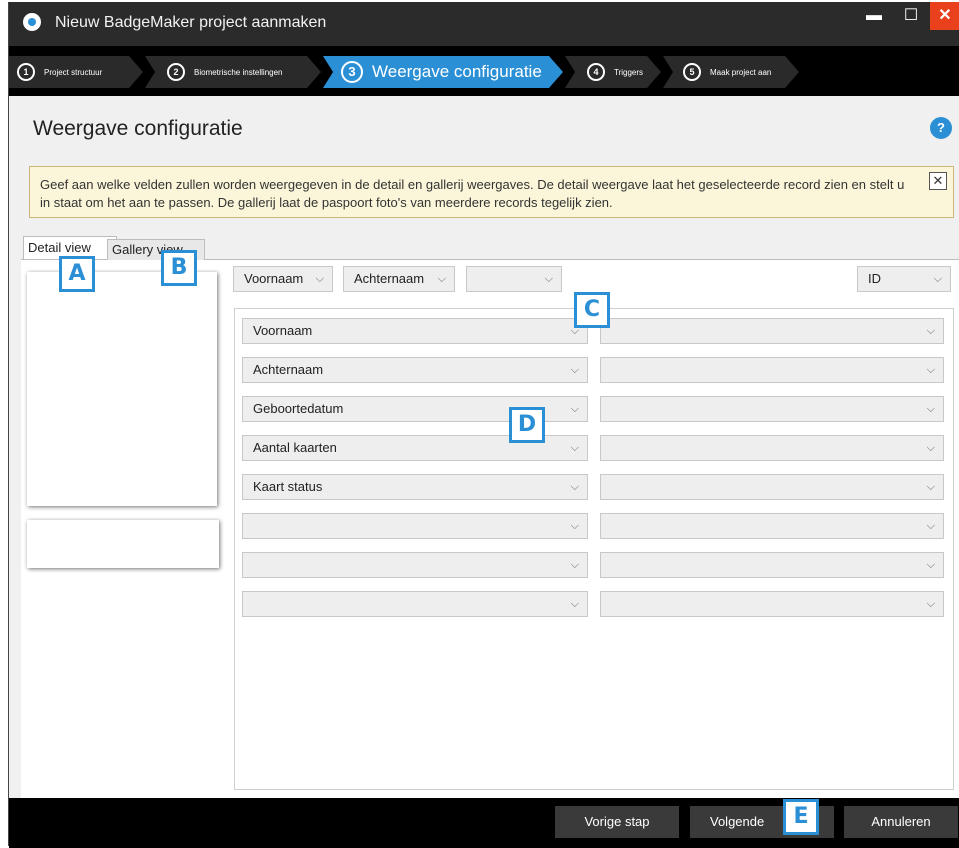 The width and height of the screenshot is (959, 848). I want to click on step-biometrische-instellingen: 2 Biometrische instellingen, so click(233, 72).